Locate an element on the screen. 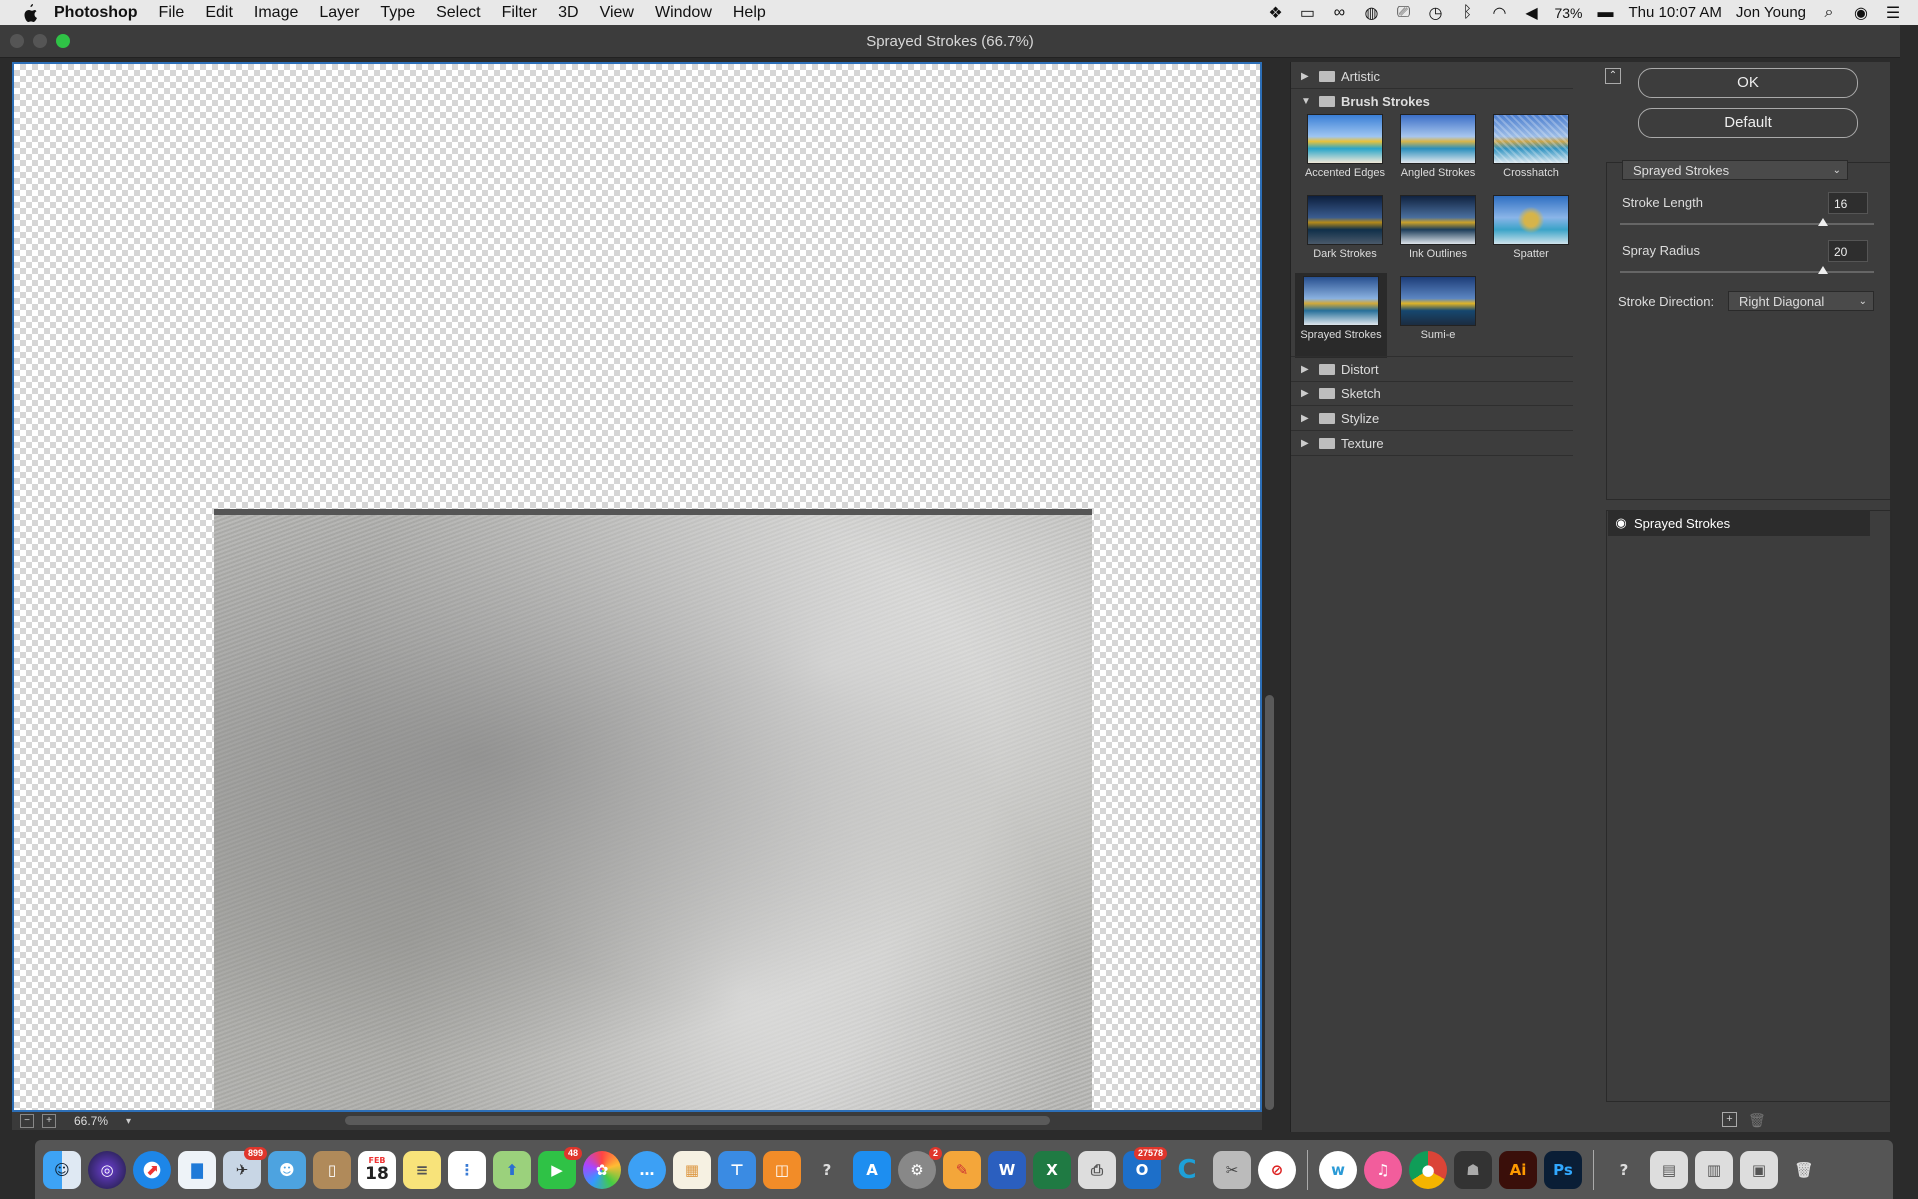 The width and height of the screenshot is (1918, 1199). category-artistic: ▶ Artistic is located at coordinates (1432, 76).